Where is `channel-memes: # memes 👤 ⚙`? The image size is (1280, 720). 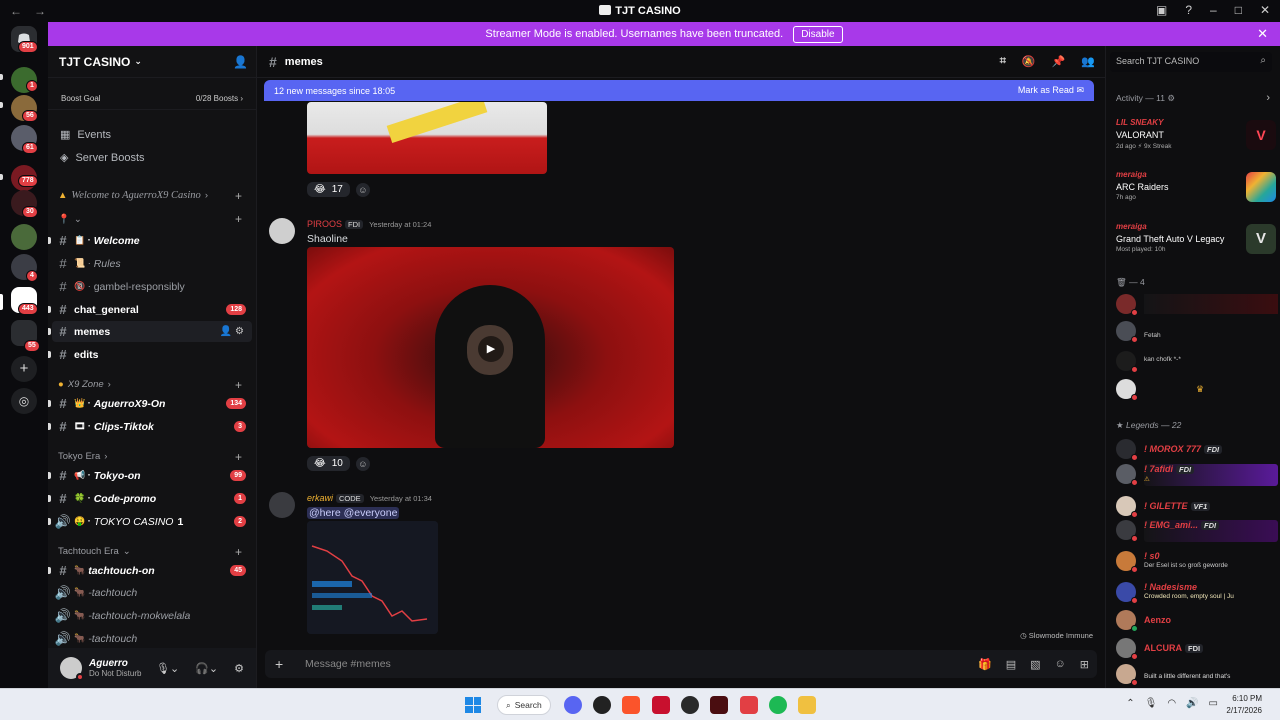 channel-memes: # memes 👤 ⚙ is located at coordinates (150, 331).